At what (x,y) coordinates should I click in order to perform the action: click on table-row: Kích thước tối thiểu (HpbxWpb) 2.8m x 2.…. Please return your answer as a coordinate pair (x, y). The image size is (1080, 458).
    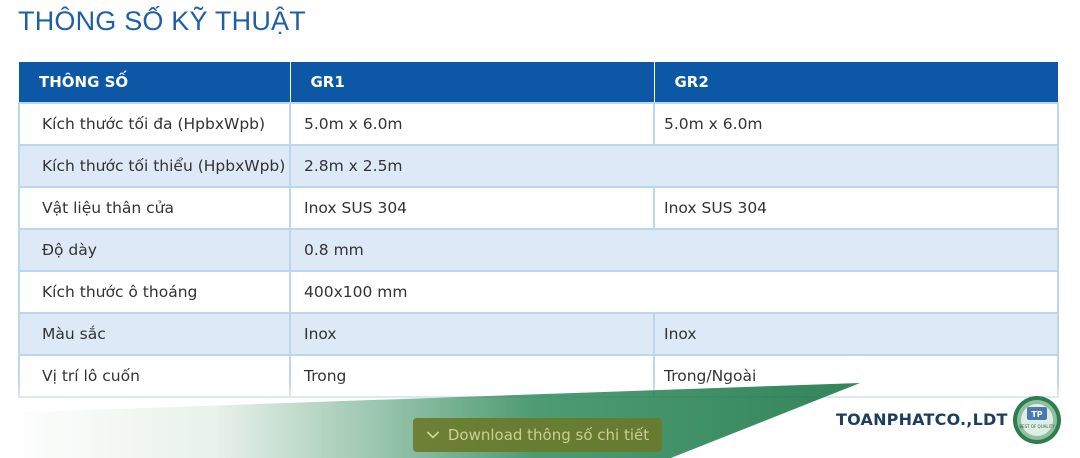
    Looking at the image, I should click on (538, 166).